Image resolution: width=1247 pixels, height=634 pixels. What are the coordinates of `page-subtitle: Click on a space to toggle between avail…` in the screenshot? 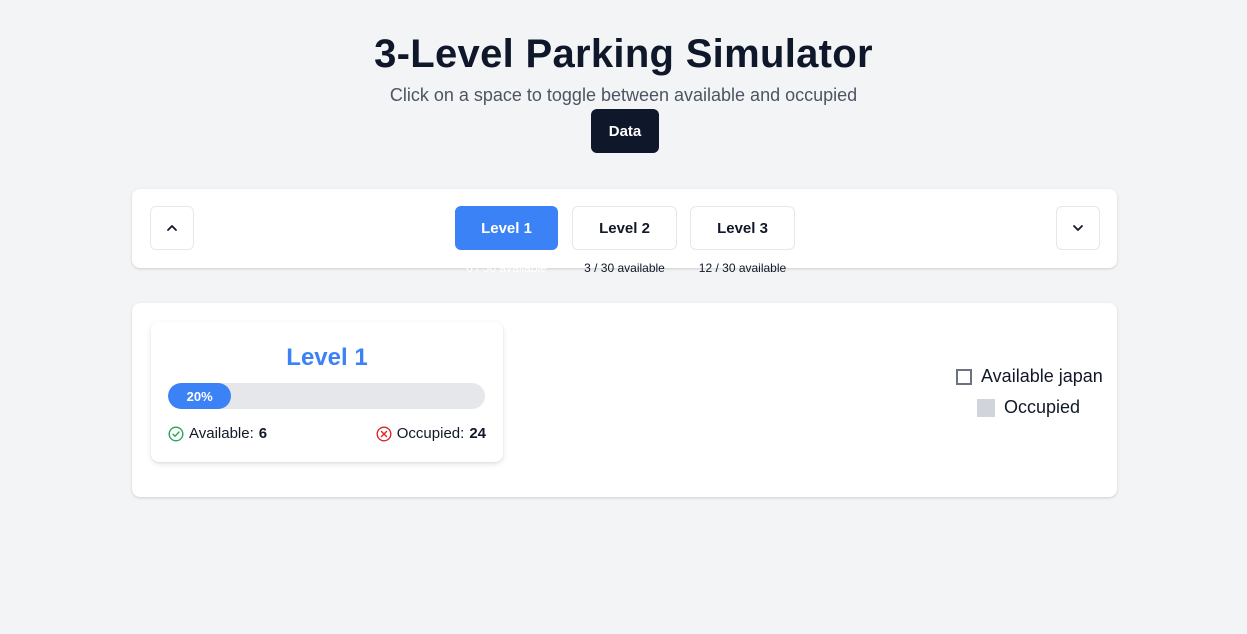 It's located at (623, 95).